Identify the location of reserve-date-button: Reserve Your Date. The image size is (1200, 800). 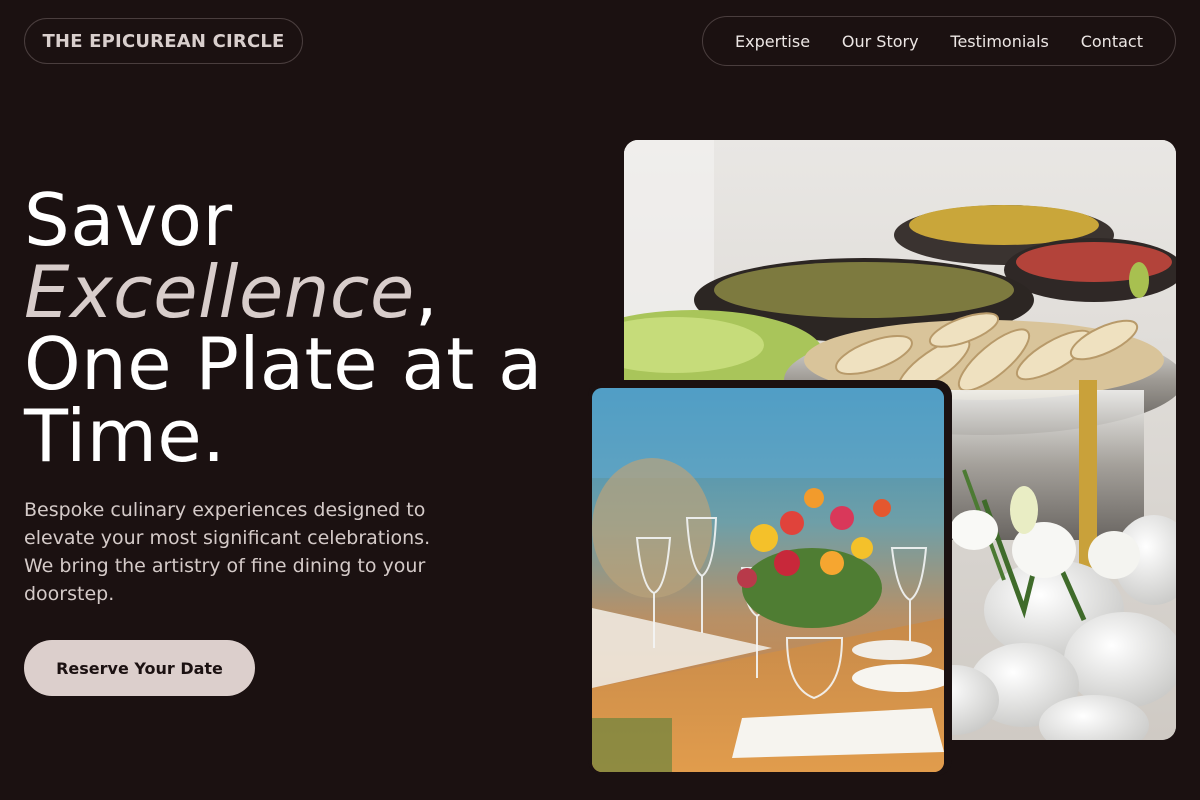
(139, 668).